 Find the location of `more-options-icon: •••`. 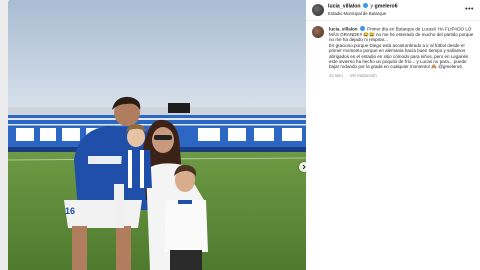

more-options-icon: ••• is located at coordinates (469, 9).